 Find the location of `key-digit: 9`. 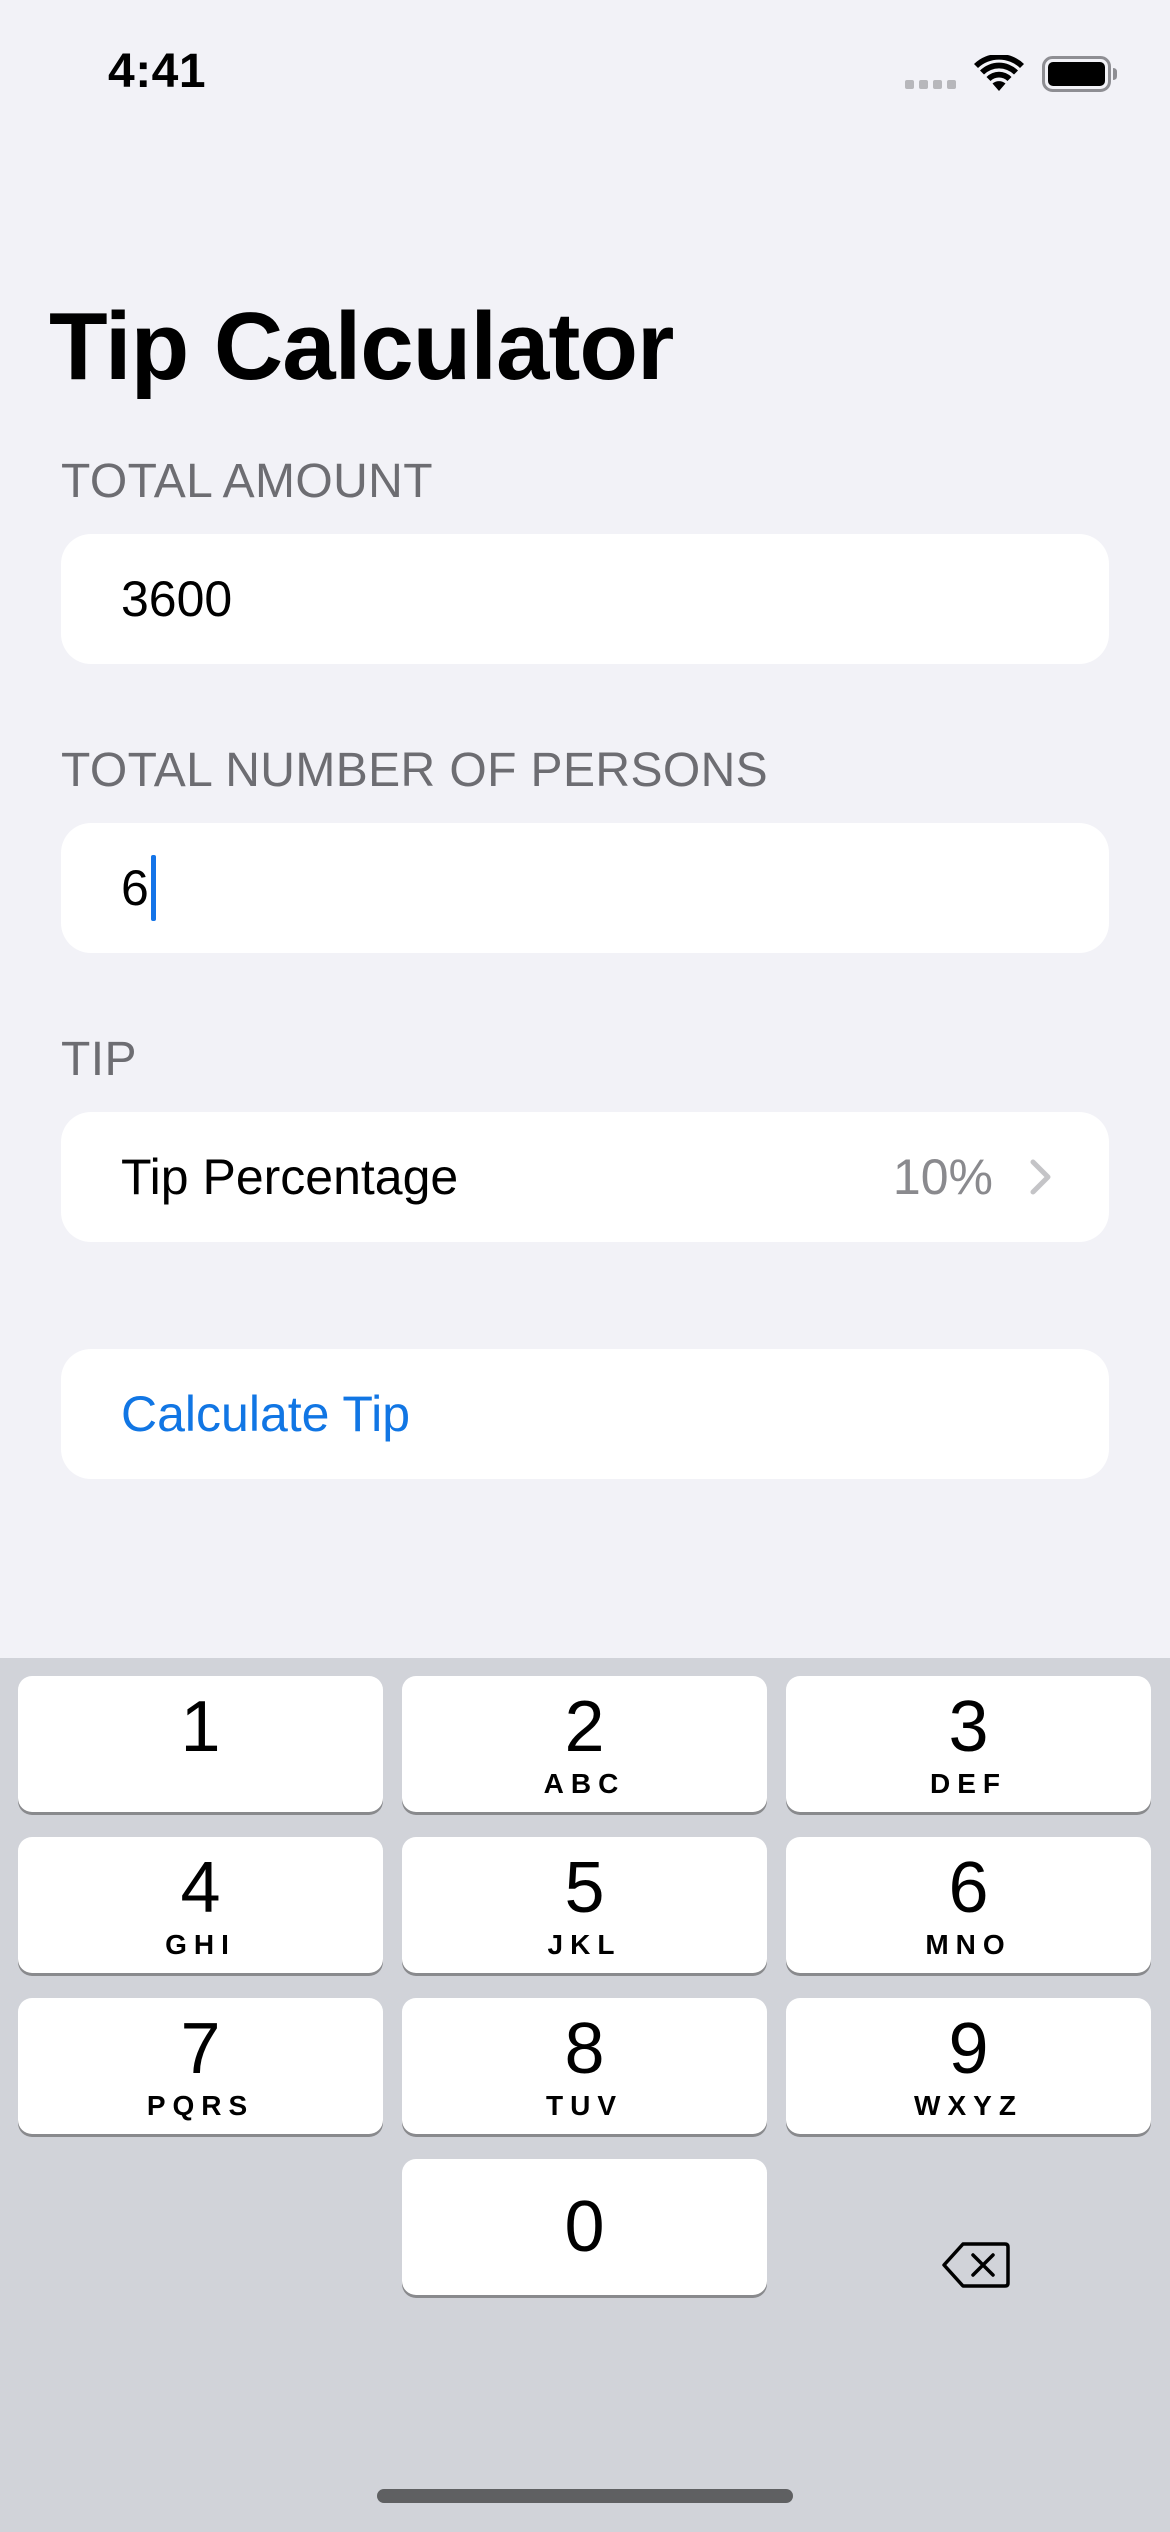

key-digit: 9 is located at coordinates (968, 2049).